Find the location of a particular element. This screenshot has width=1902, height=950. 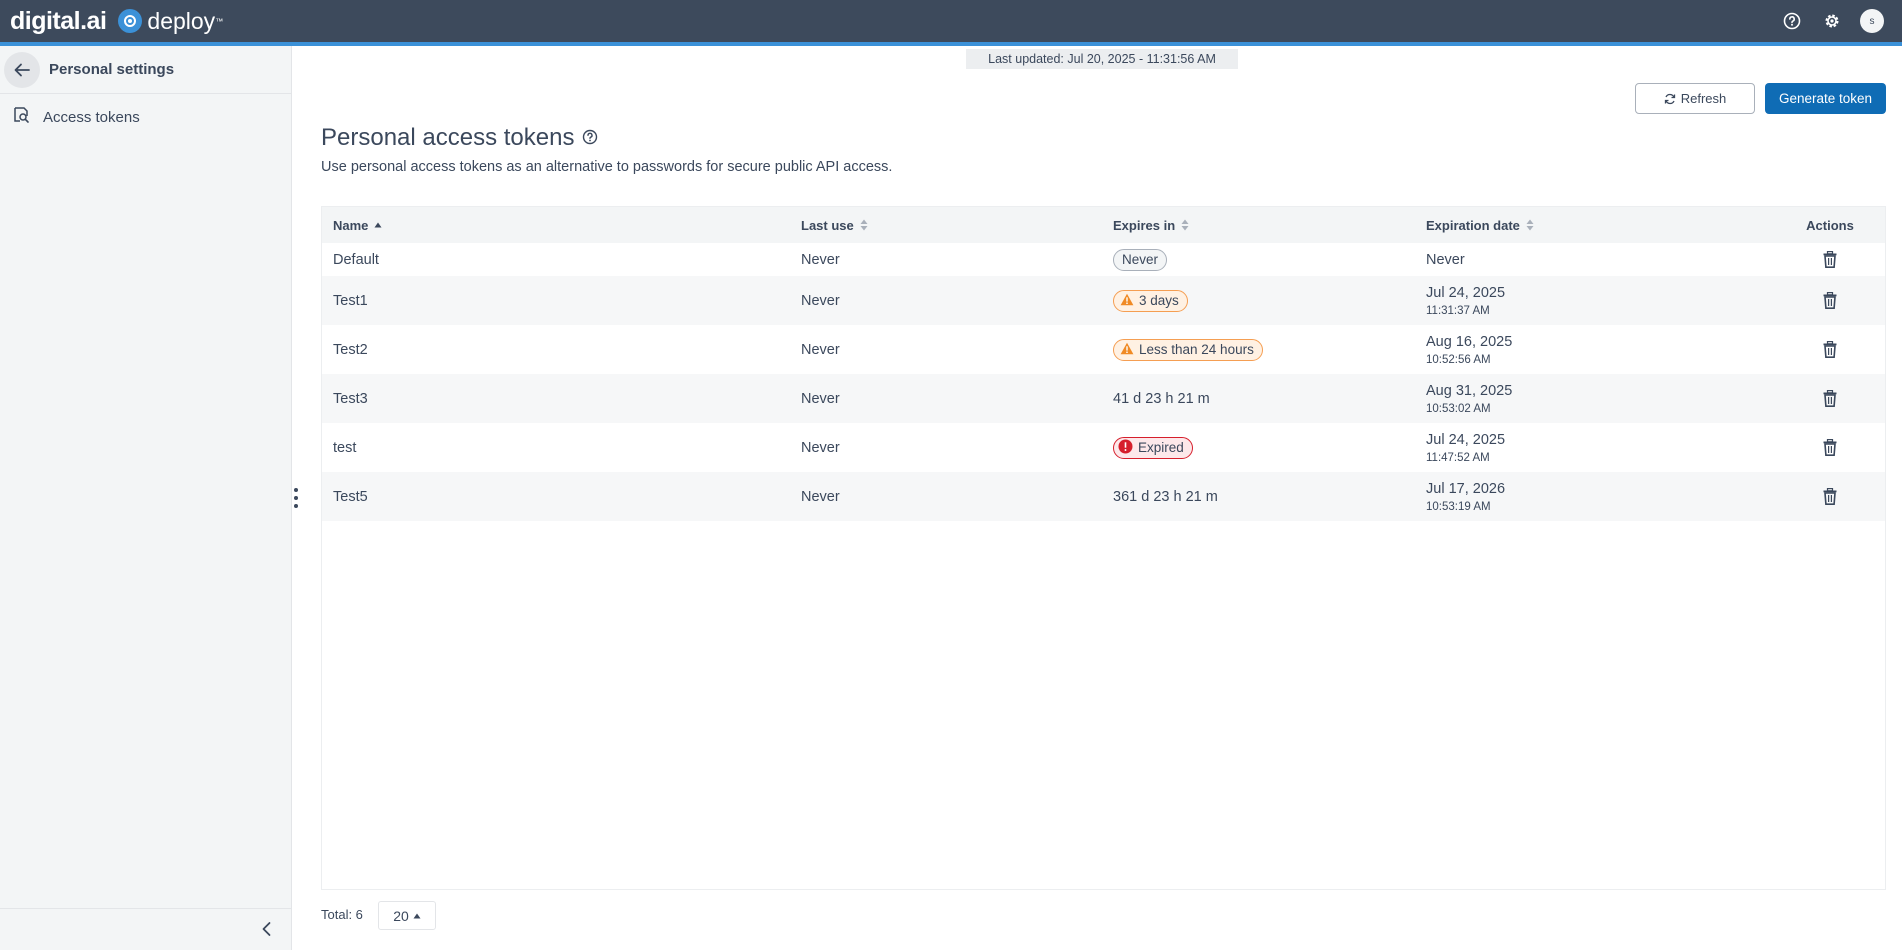

sidebar-item-access-tokens: Access tokens is located at coordinates (145, 117).